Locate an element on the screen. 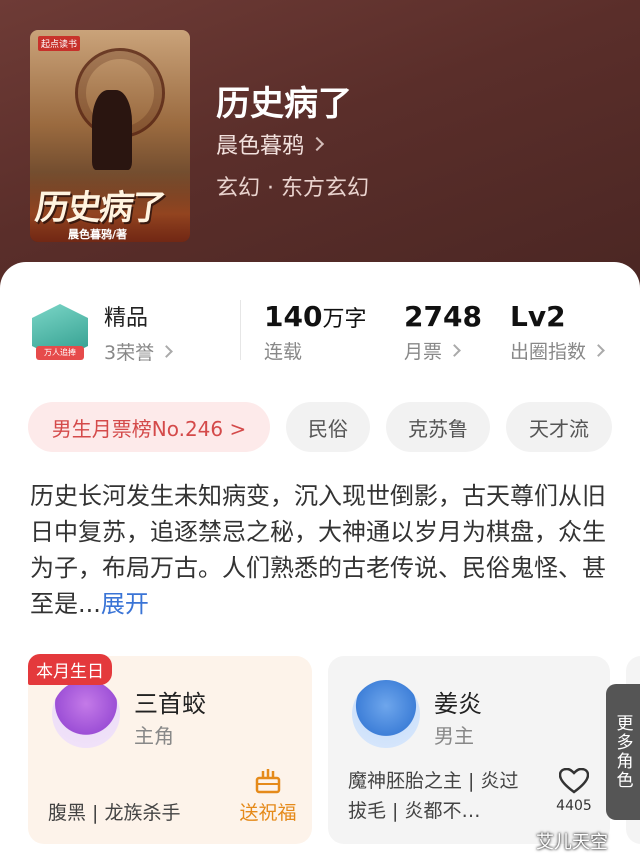 The height and width of the screenshot is (863, 640). tag-cthulhu: 克苏鲁 is located at coordinates (438, 427).